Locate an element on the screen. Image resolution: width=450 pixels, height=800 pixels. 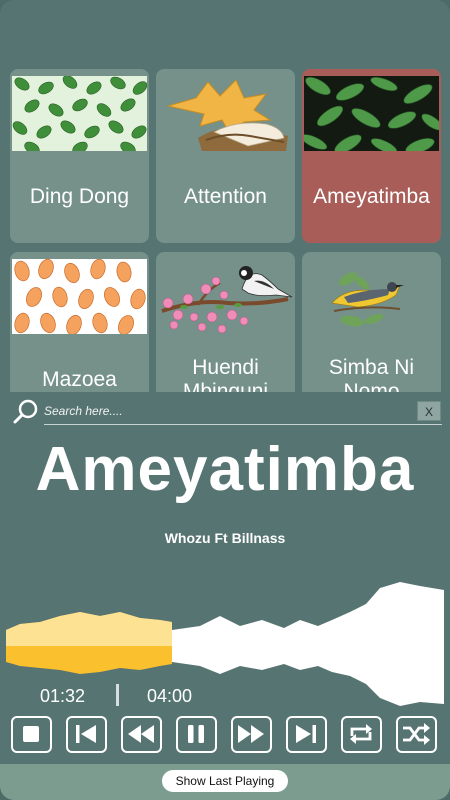
yellow-bird-art is located at coordinates (367, 299).